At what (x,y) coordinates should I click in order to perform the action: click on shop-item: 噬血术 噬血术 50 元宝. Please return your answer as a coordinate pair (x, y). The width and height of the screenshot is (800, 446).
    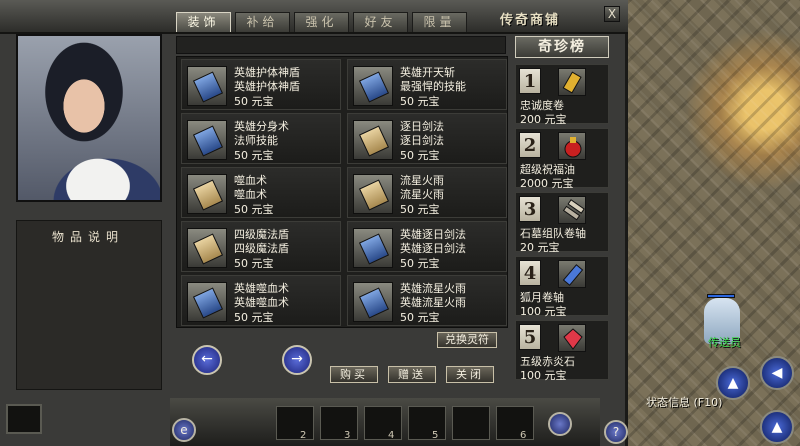
    Looking at the image, I should click on (261, 192).